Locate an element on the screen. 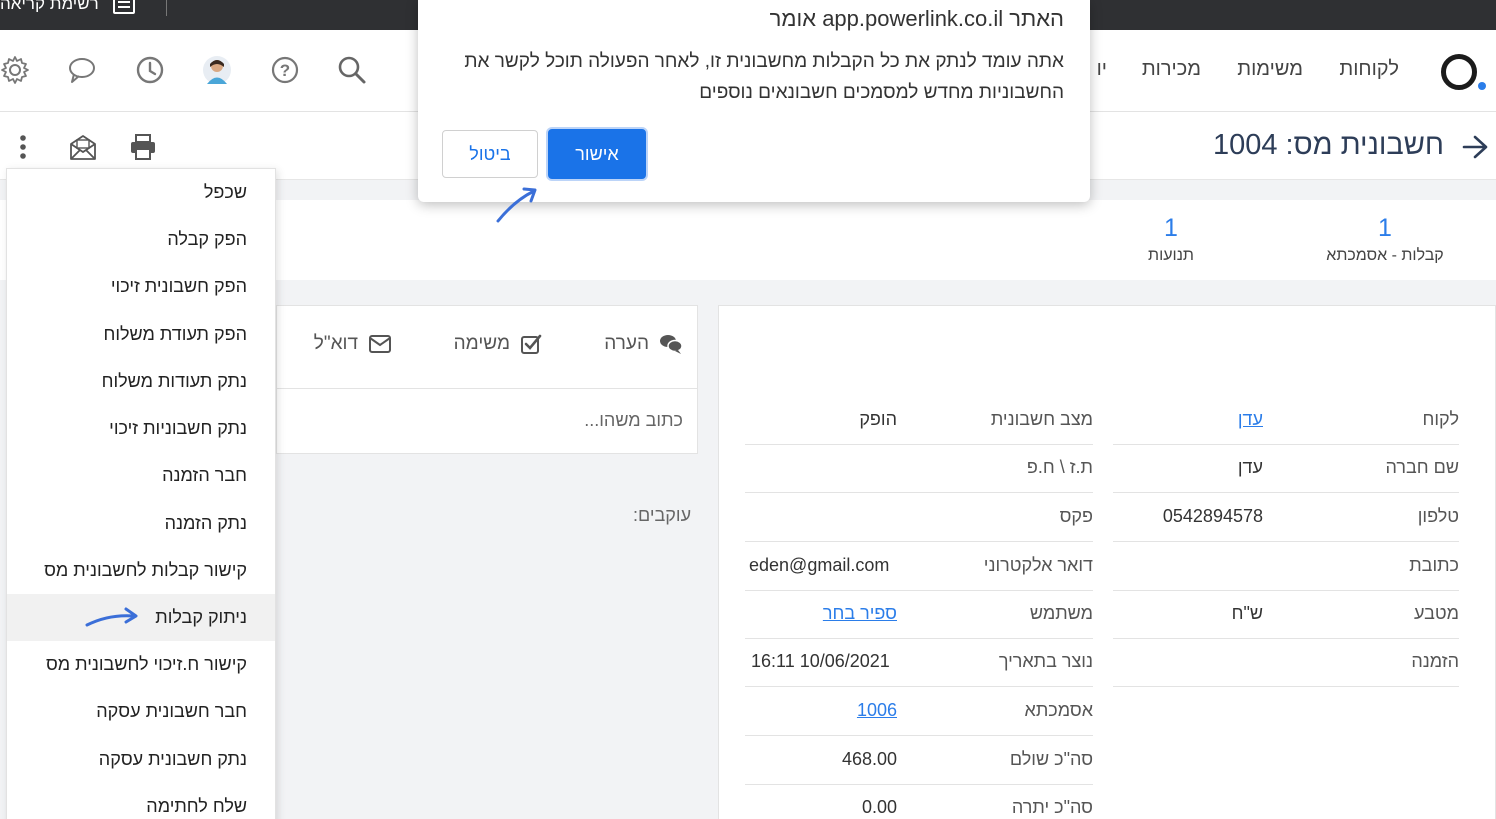  field-label: שם חברה is located at coordinates (1422, 467).